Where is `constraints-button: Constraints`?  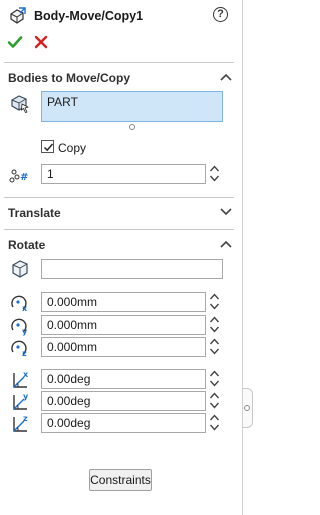 constraints-button: Constraints is located at coordinates (120, 480).